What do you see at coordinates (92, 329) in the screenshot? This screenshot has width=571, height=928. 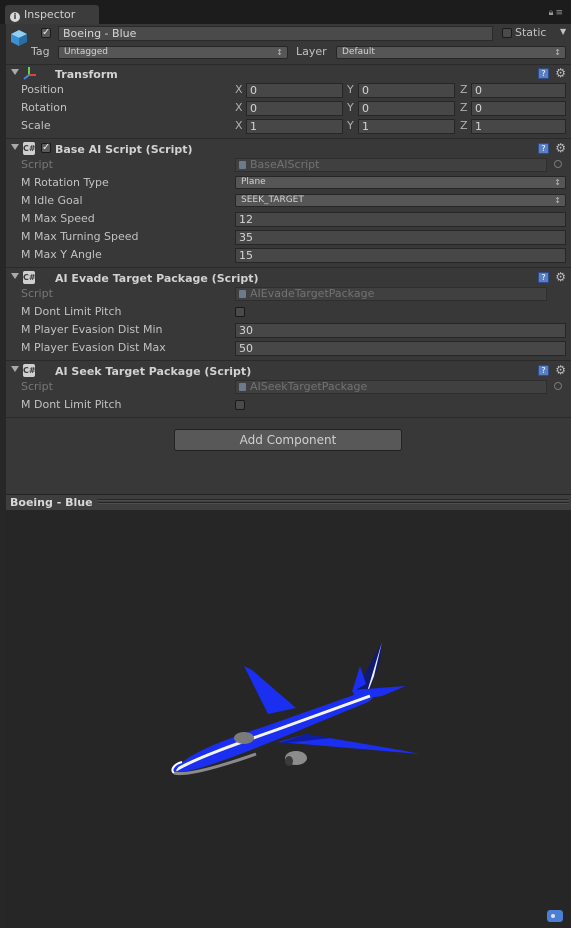 I see `evasion-dist-min-label: M Player Evasion Dist Min` at bounding box center [92, 329].